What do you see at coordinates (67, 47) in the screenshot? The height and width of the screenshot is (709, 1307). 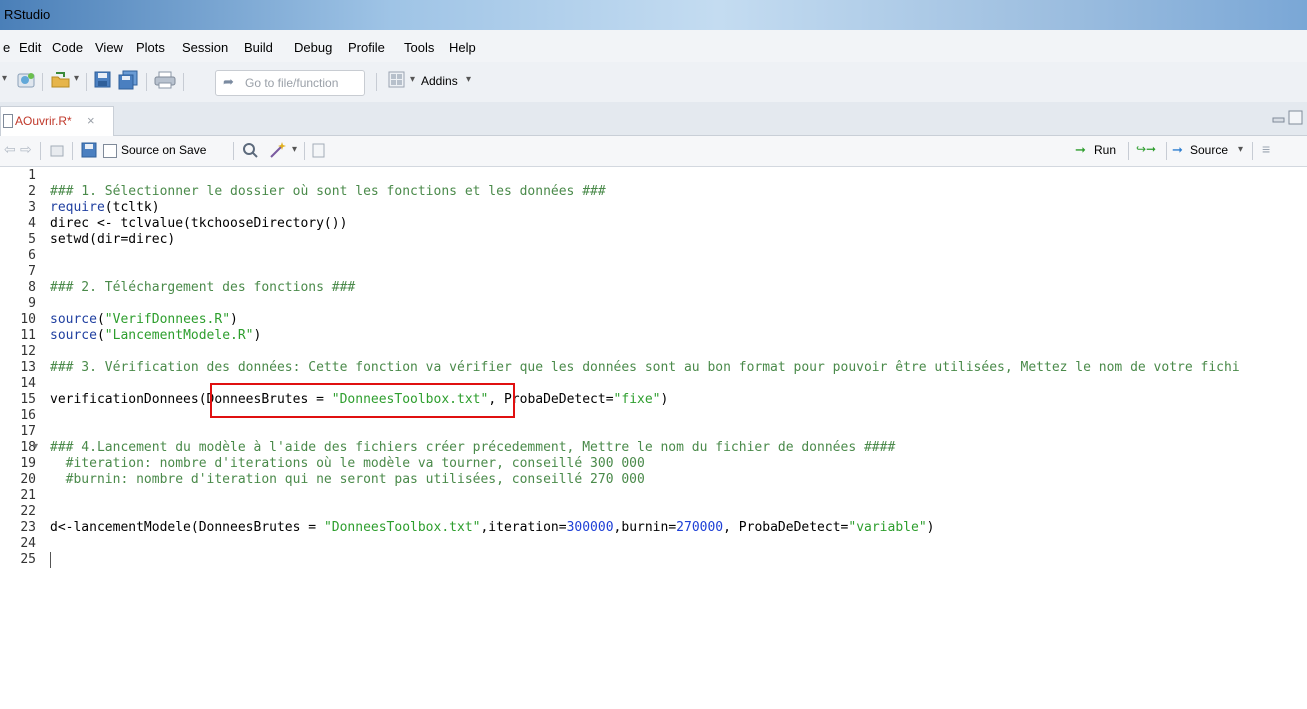 I see `menu-code: Code` at bounding box center [67, 47].